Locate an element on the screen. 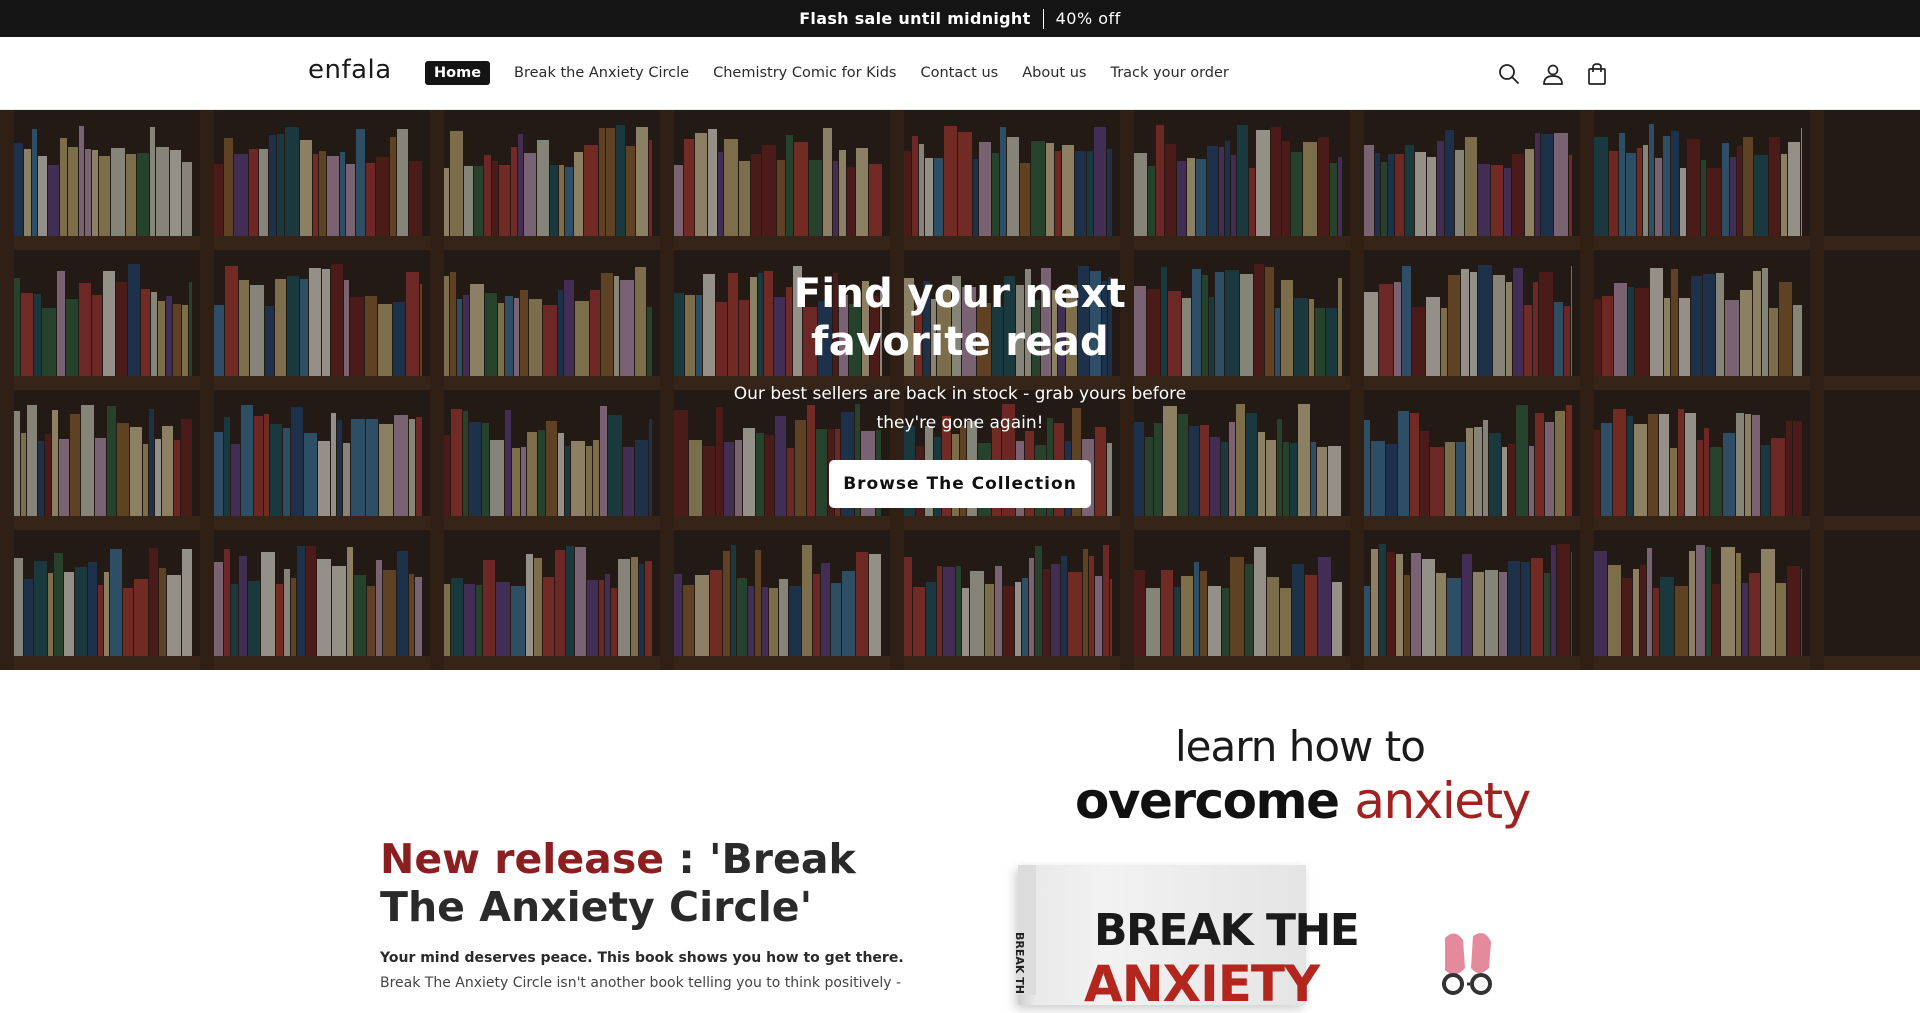  promo-heading-line2: overcome anxiety is located at coordinates (1303, 801).